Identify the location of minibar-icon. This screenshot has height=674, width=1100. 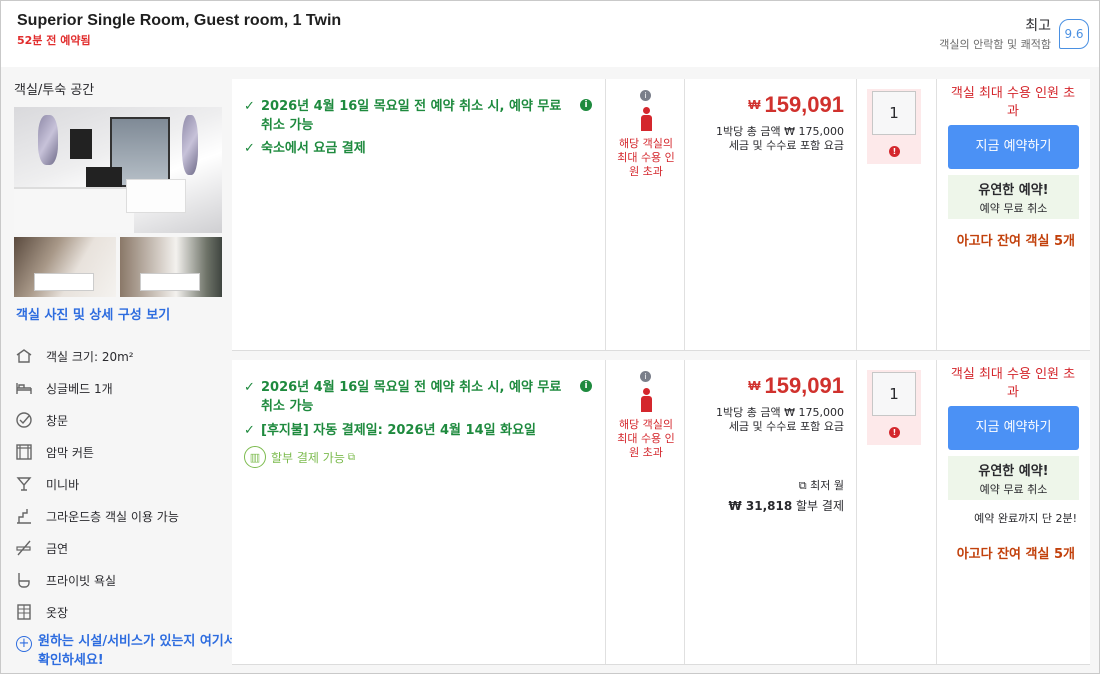
(24, 484).